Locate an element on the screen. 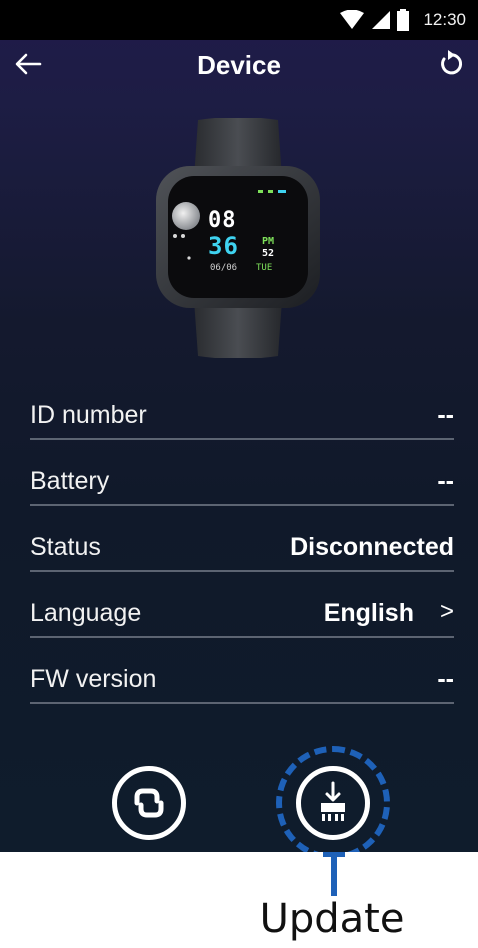  status-icons: 12:30 is located at coordinates (402, 20).